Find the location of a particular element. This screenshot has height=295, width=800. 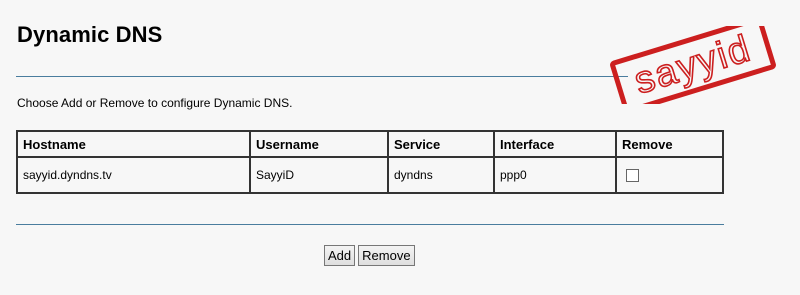

page-title: Dynamic DNS is located at coordinates (90, 34).